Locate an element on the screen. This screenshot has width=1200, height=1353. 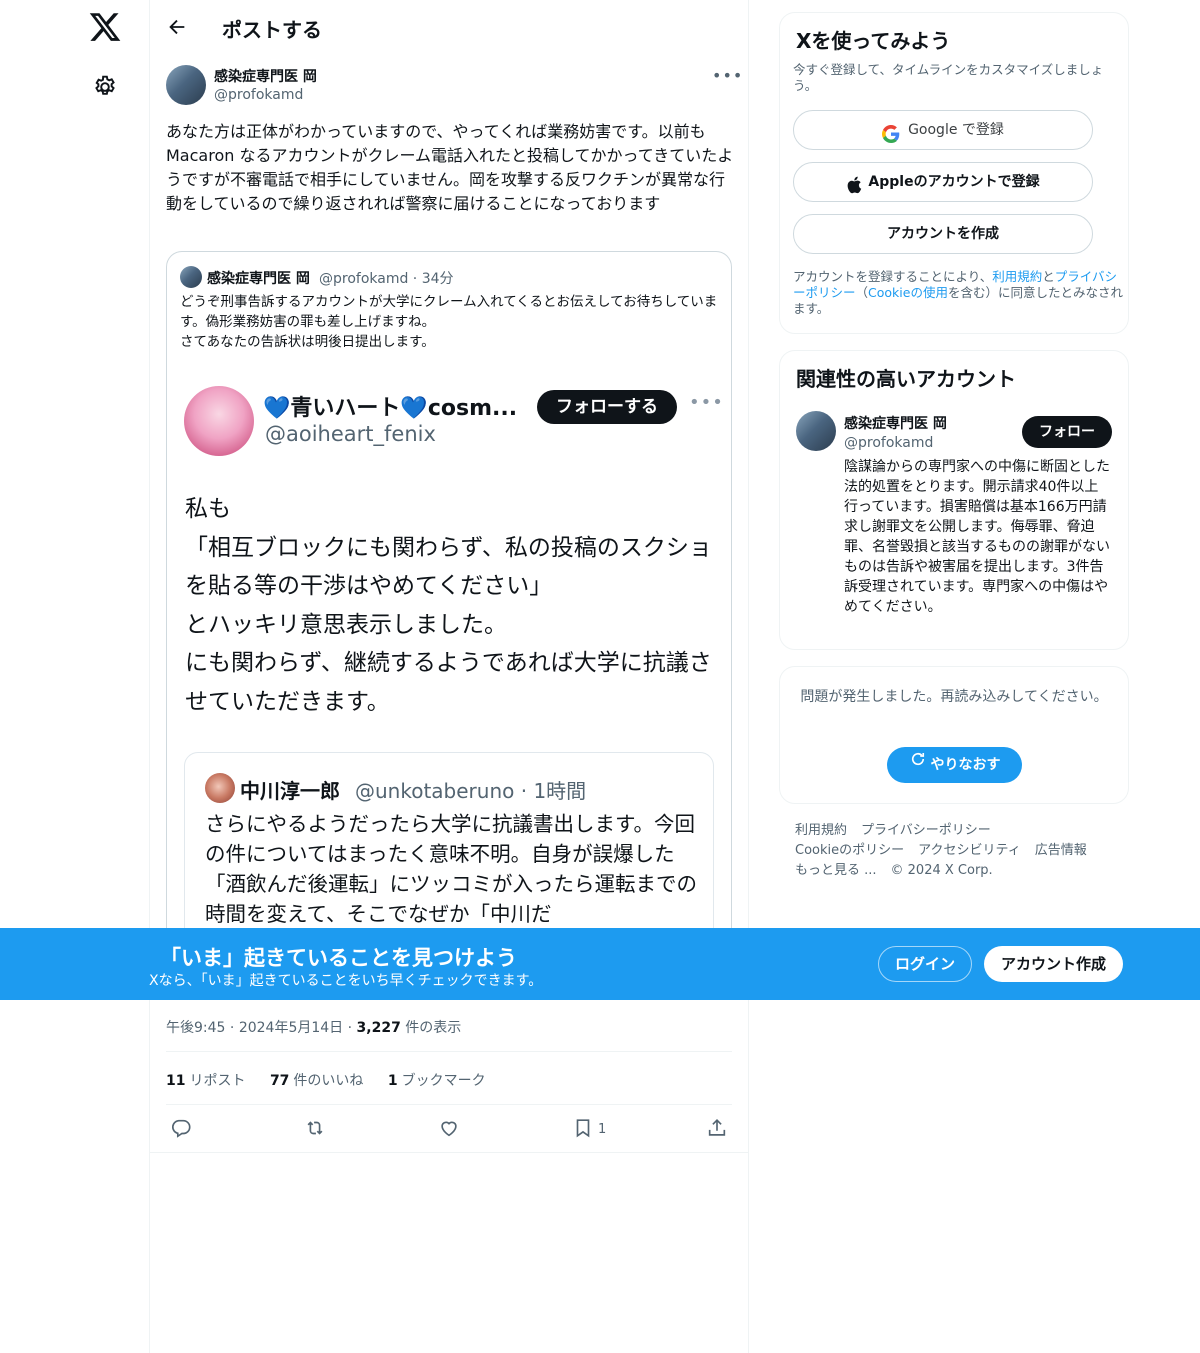
more-icon: ••• is located at coordinates (727, 76).